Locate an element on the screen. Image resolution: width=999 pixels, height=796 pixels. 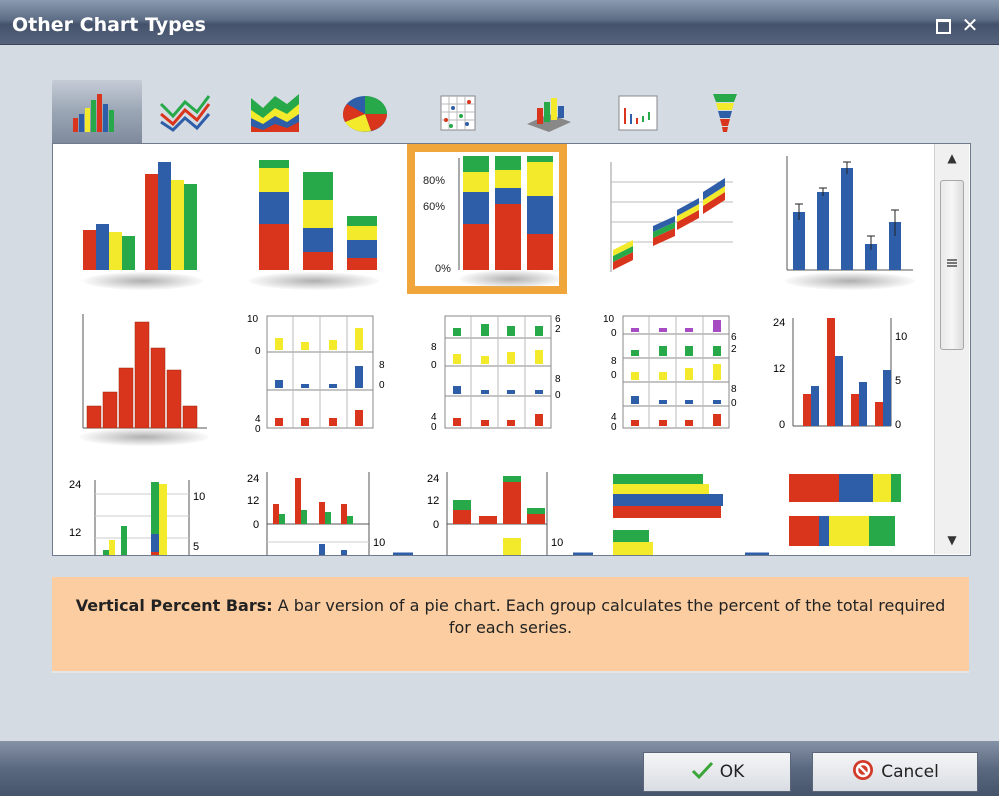
chart-type-error-bars is located at coordinates (863, 227).